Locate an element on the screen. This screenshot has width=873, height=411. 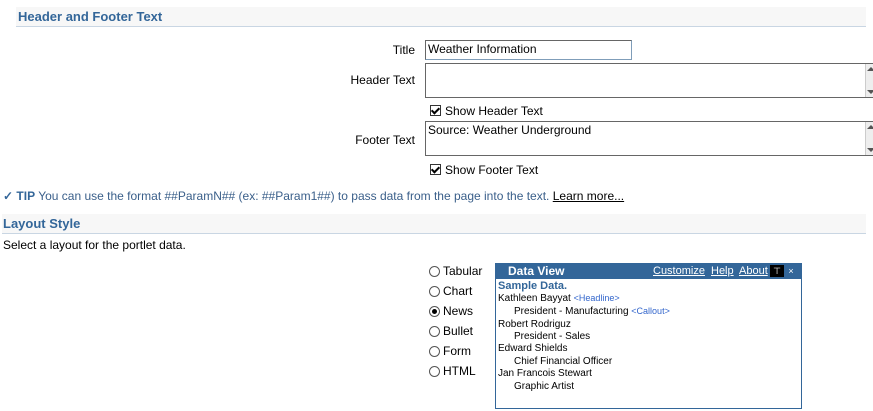
footer-text-area: Source: Weather Underground is located at coordinates (649, 138).